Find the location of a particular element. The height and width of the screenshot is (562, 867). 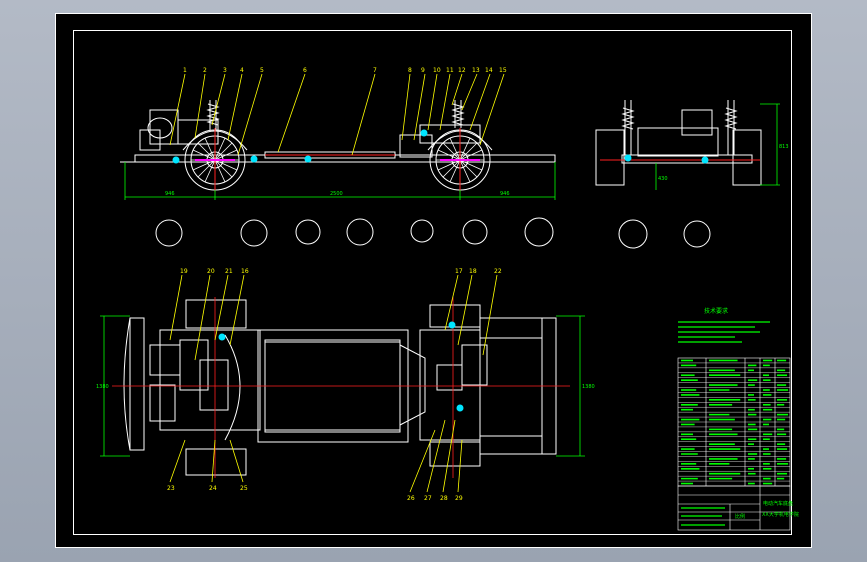

section-row is located at coordinates (433, 233).